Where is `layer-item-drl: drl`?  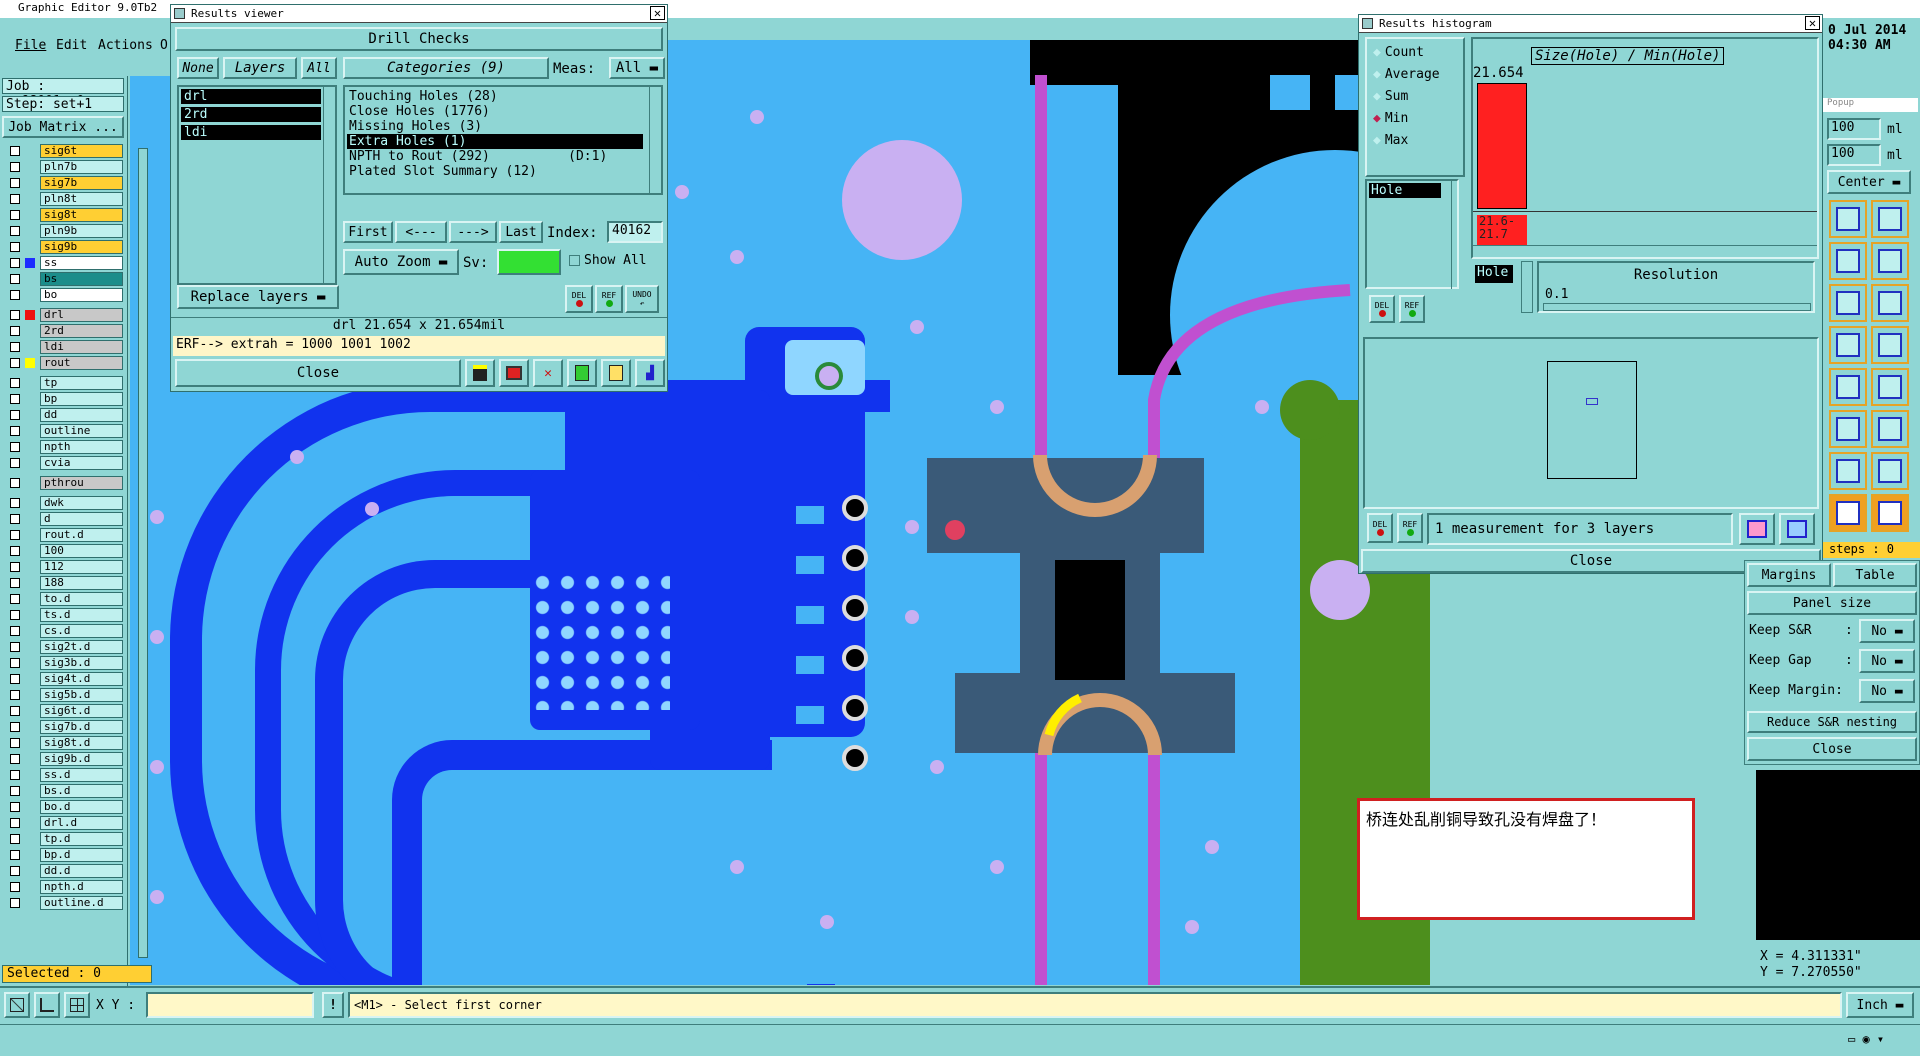
layer-item-drl: drl is located at coordinates (251, 96).